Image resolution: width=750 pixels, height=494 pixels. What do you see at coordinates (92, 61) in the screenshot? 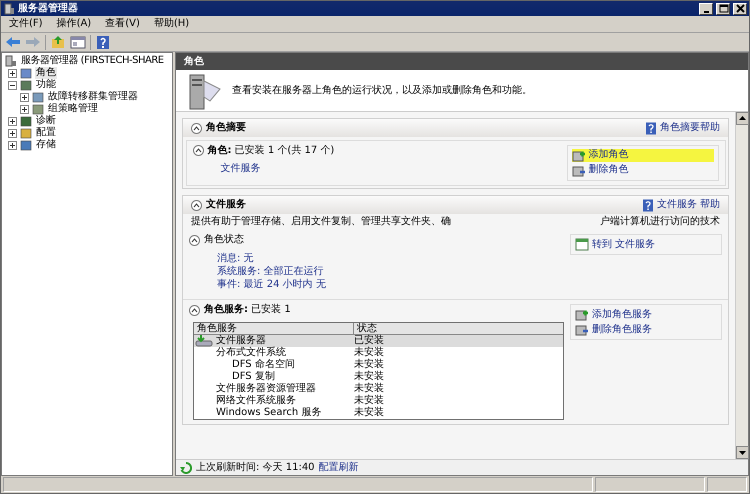
I see `tree-item: 服务器管理器 (FIRSTECH-SHARE` at bounding box center [92, 61].